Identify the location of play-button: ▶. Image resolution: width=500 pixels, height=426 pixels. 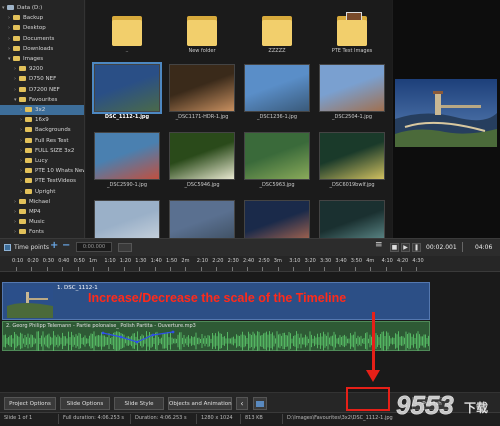
(405, 247).